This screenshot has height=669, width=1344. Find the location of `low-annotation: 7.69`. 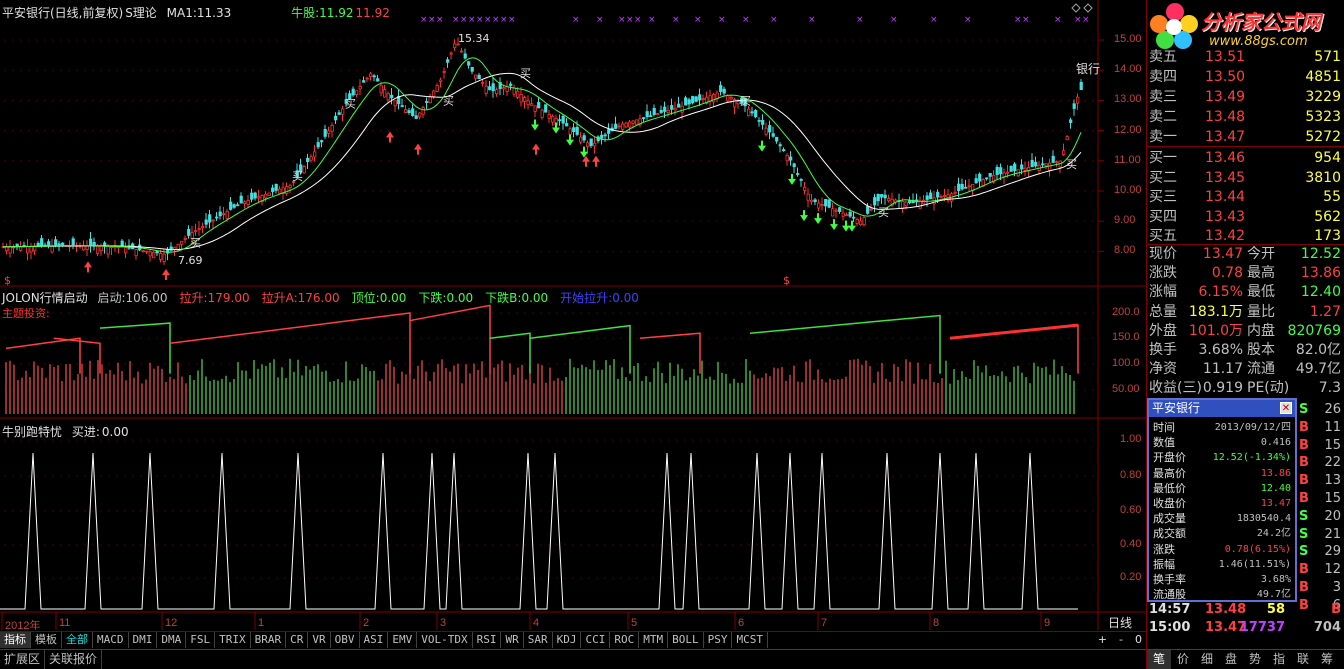

low-annotation: 7.69 is located at coordinates (190, 260).